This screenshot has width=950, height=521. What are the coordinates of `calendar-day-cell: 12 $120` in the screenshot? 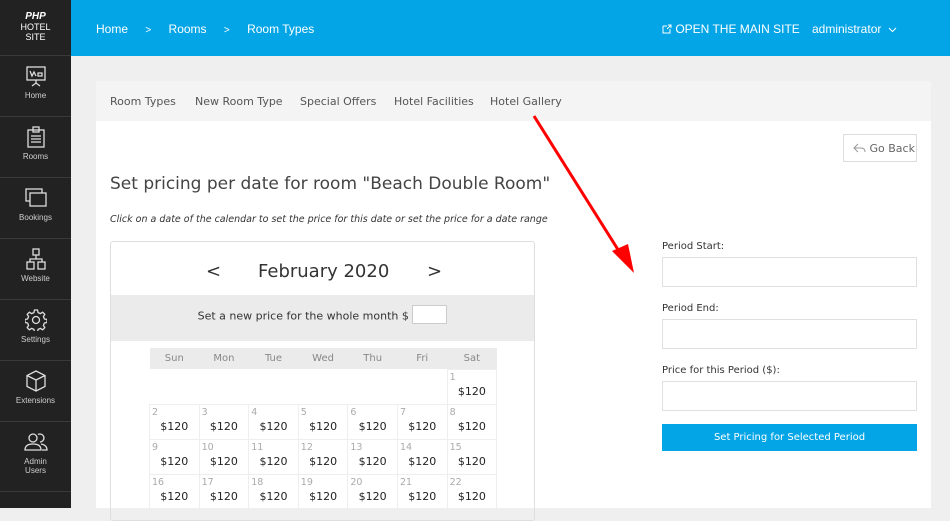 It's located at (323, 456).